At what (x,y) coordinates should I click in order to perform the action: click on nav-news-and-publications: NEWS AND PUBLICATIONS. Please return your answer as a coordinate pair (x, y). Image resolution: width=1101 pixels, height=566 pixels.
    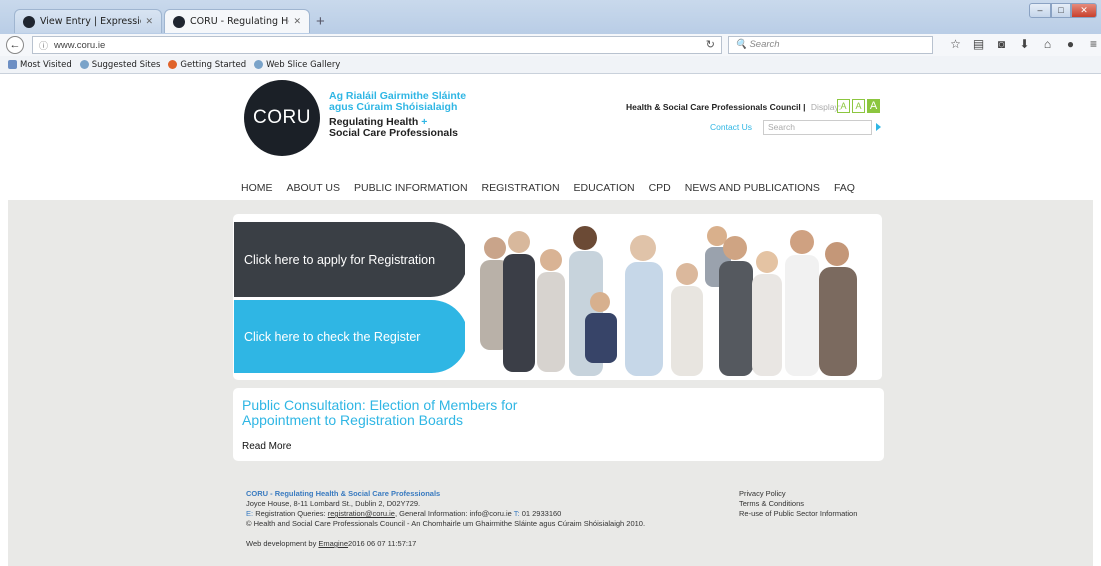
    Looking at the image, I should click on (752, 188).